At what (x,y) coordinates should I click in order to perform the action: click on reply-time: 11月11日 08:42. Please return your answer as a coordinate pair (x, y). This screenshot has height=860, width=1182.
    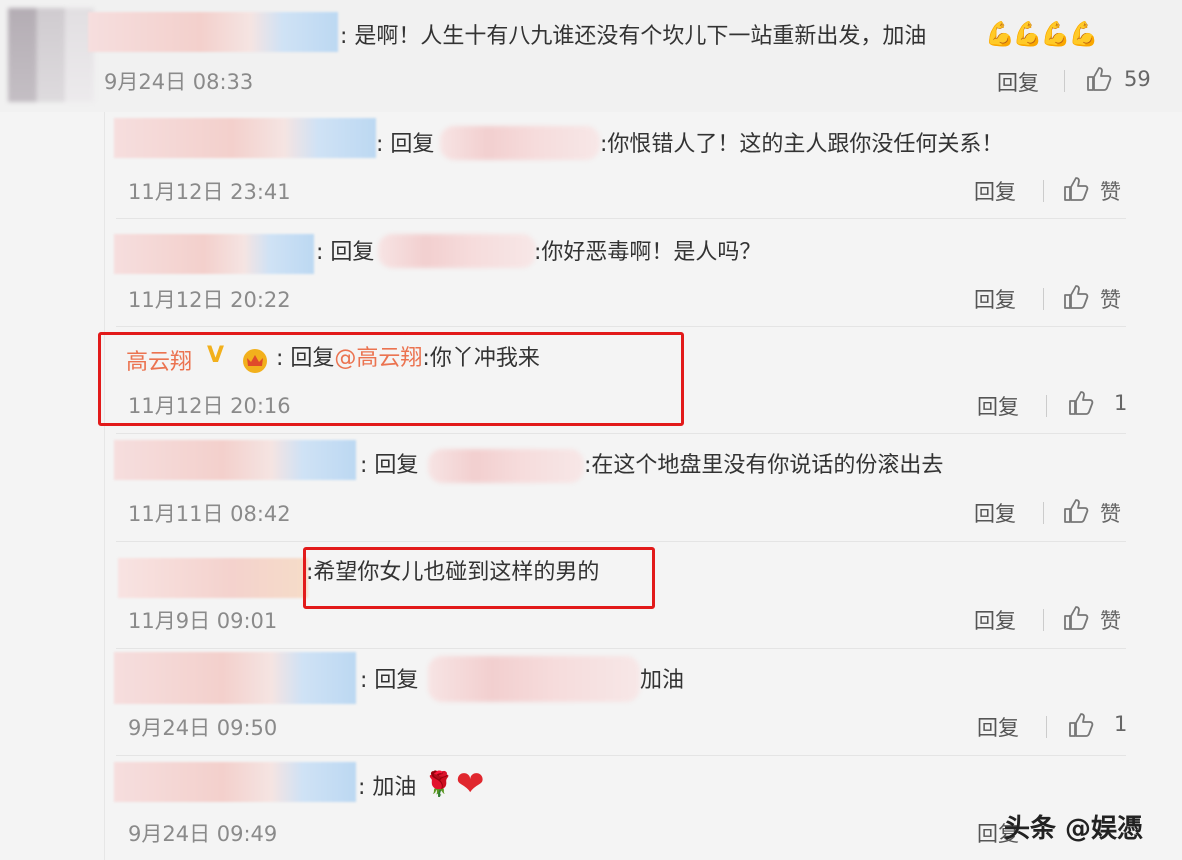
    Looking at the image, I should click on (209, 514).